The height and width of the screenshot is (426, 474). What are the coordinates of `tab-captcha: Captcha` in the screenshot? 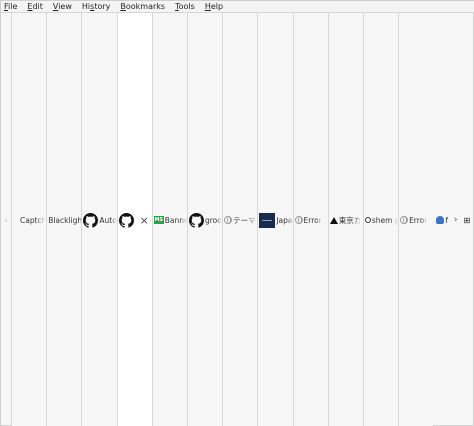 It's located at (29, 219).